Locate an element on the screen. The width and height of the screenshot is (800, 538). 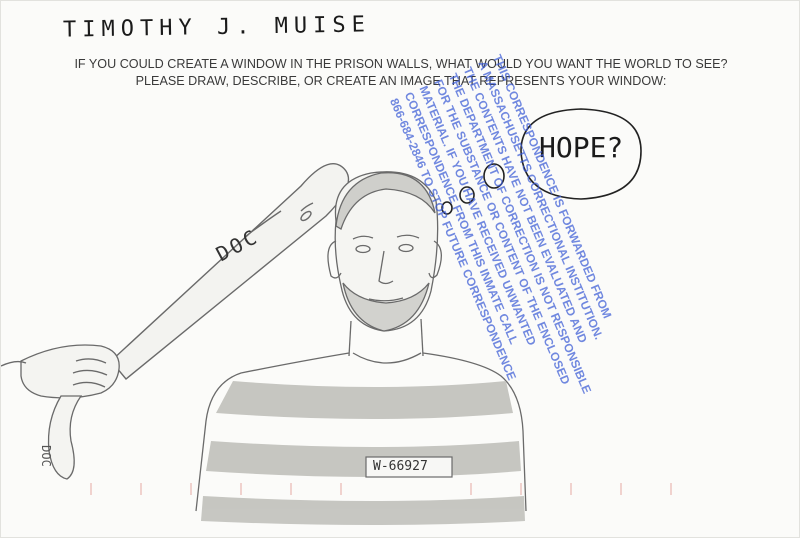
hand is located at coordinates (60, 371).